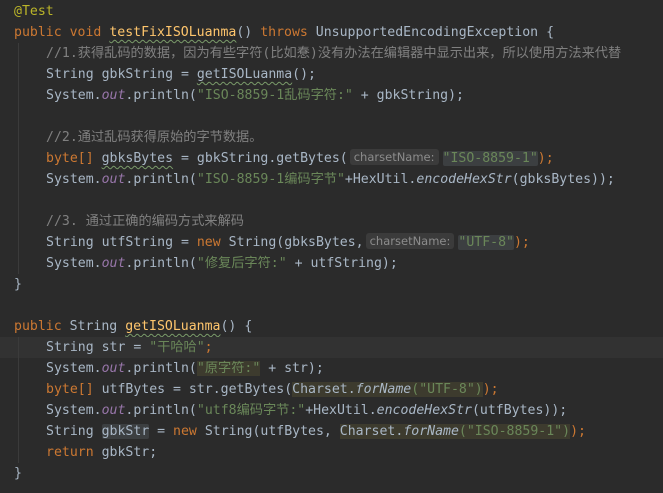 This screenshot has height=493, width=663. I want to click on exception-type: UnsupportedEncodingException, so click(427, 32).